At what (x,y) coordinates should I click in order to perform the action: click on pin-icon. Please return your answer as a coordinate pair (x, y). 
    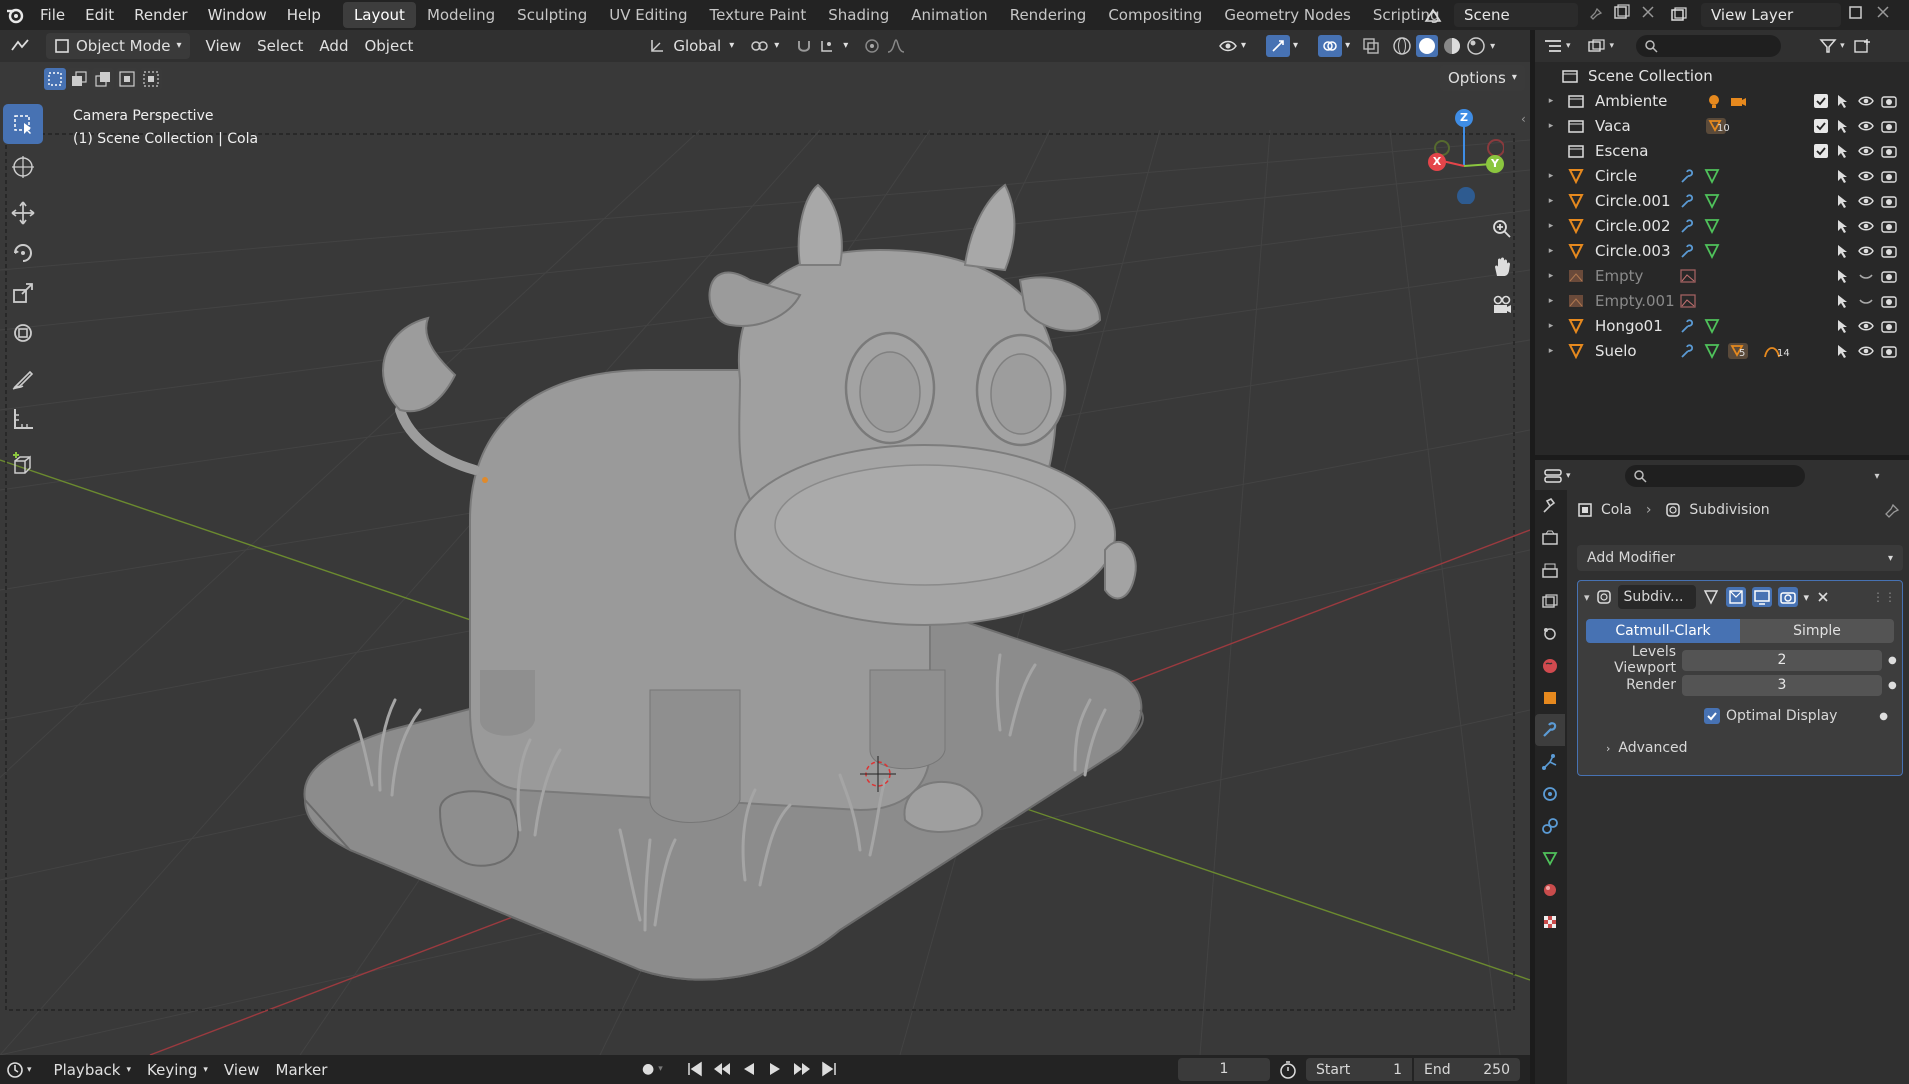
    Looking at the image, I should click on (1595, 15).